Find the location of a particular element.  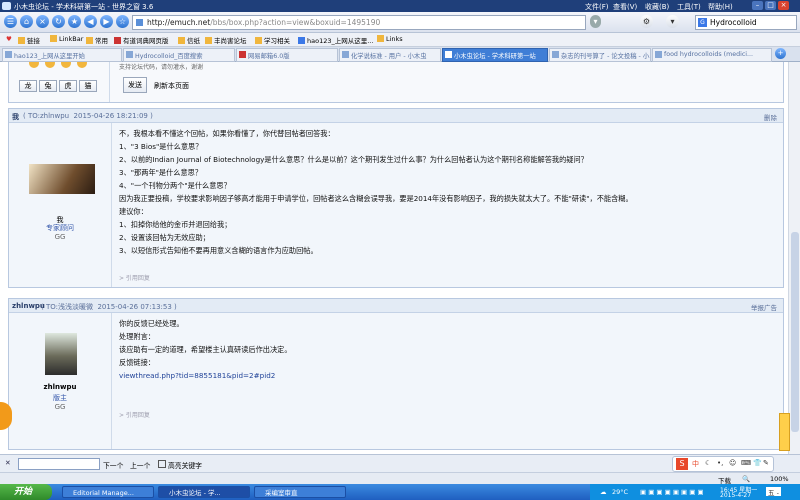

favorite-icon: ★ is located at coordinates (74, 21).